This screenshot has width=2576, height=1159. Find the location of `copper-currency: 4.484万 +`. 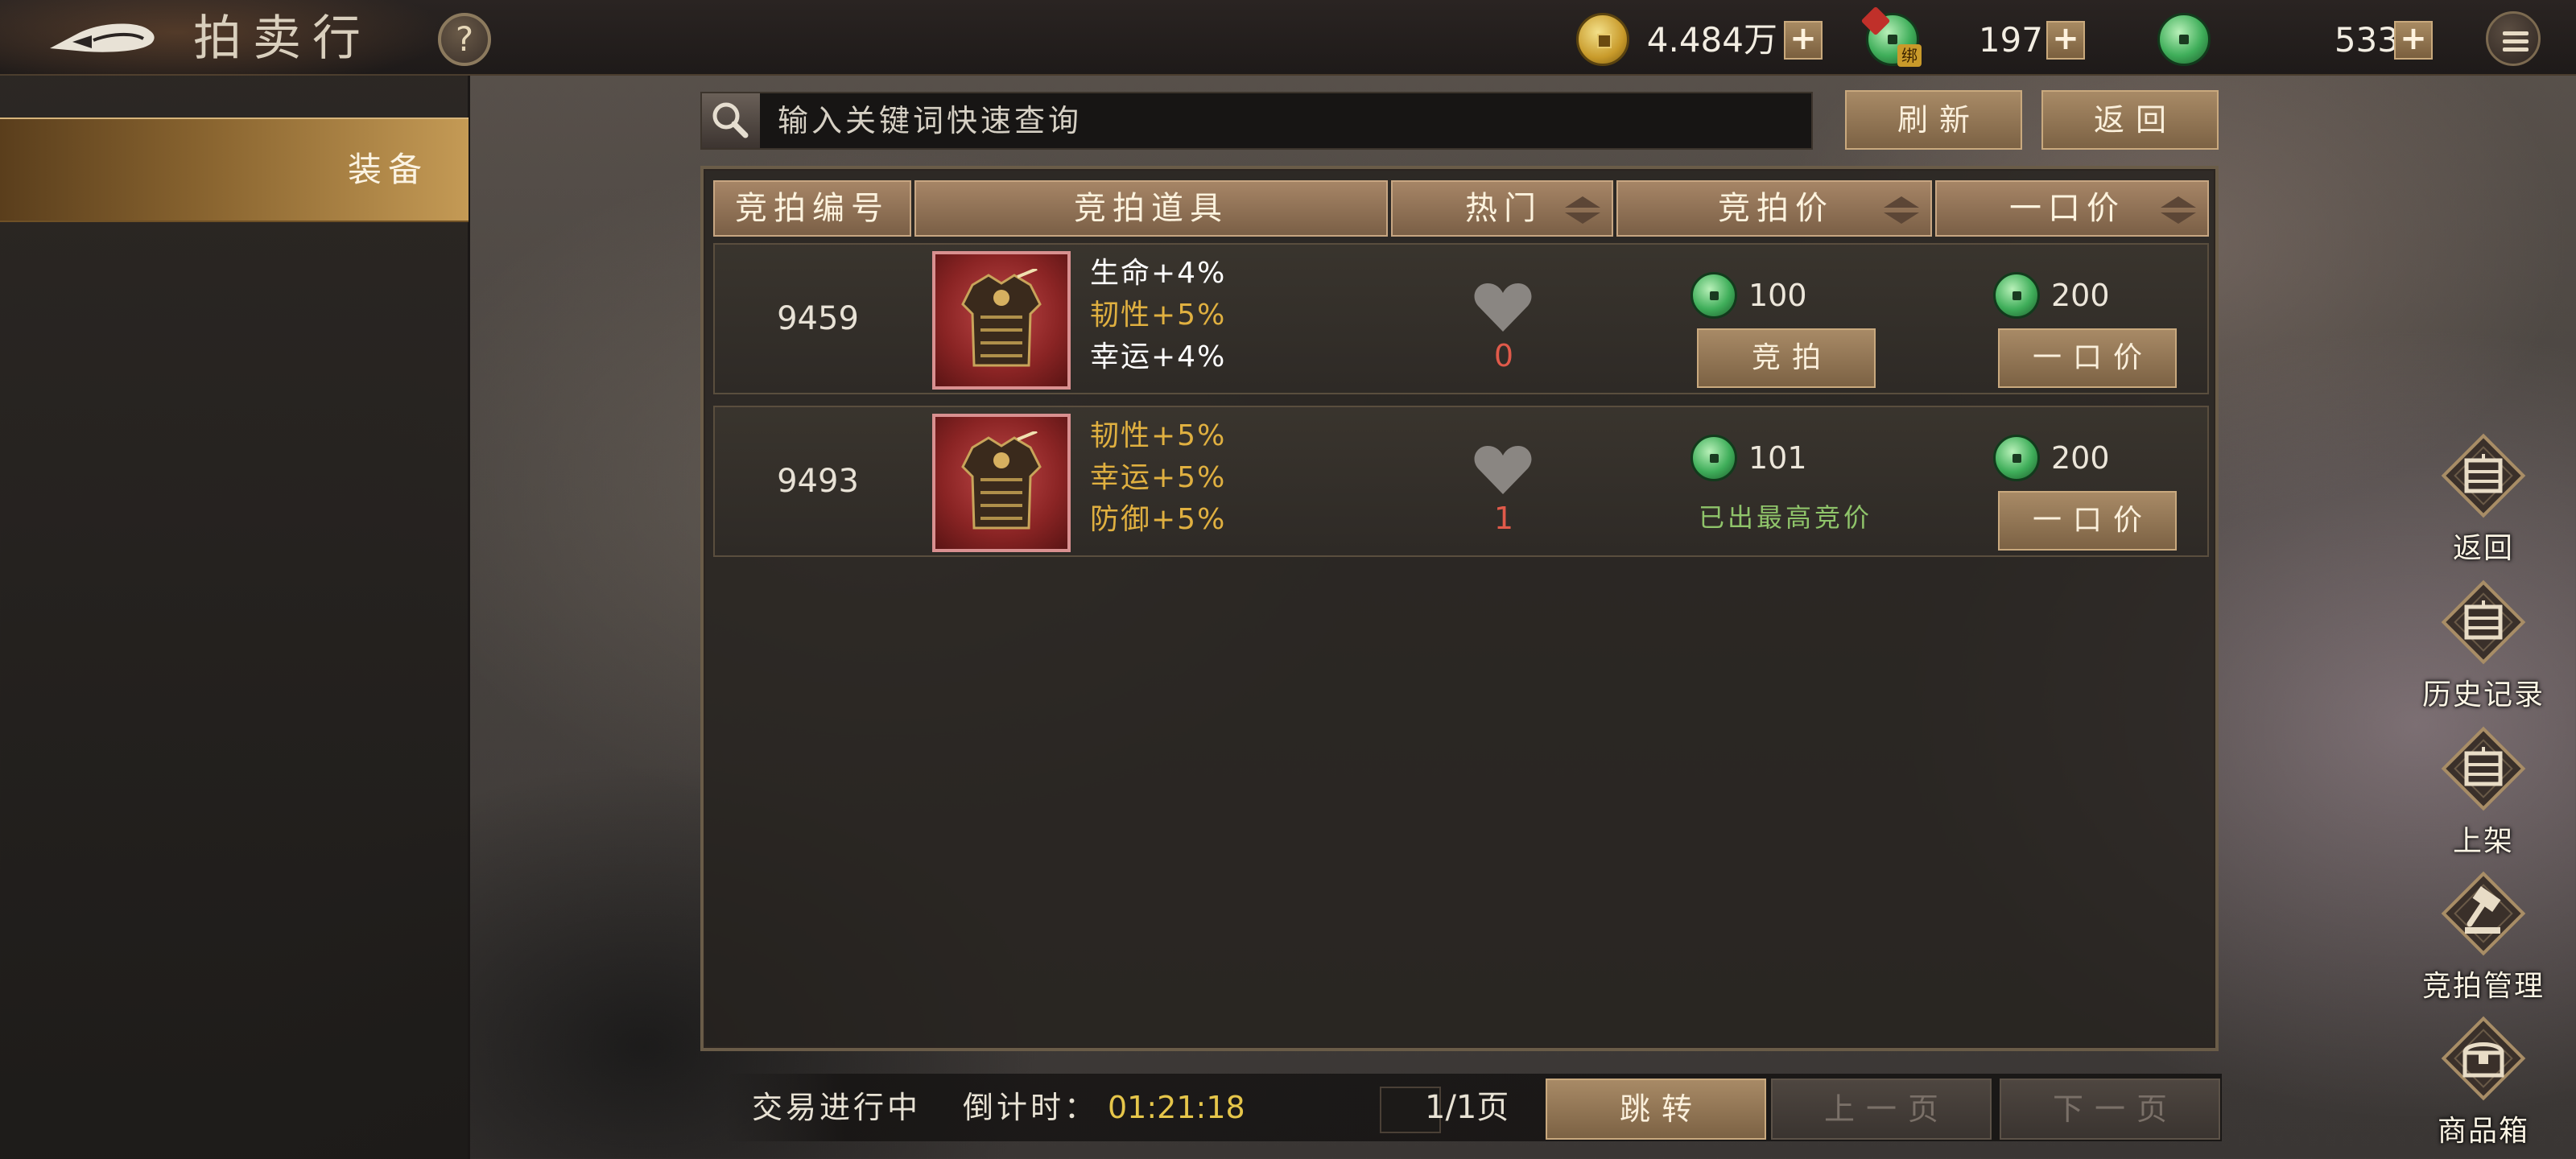

copper-currency: 4.484万 + is located at coordinates (1735, 39).